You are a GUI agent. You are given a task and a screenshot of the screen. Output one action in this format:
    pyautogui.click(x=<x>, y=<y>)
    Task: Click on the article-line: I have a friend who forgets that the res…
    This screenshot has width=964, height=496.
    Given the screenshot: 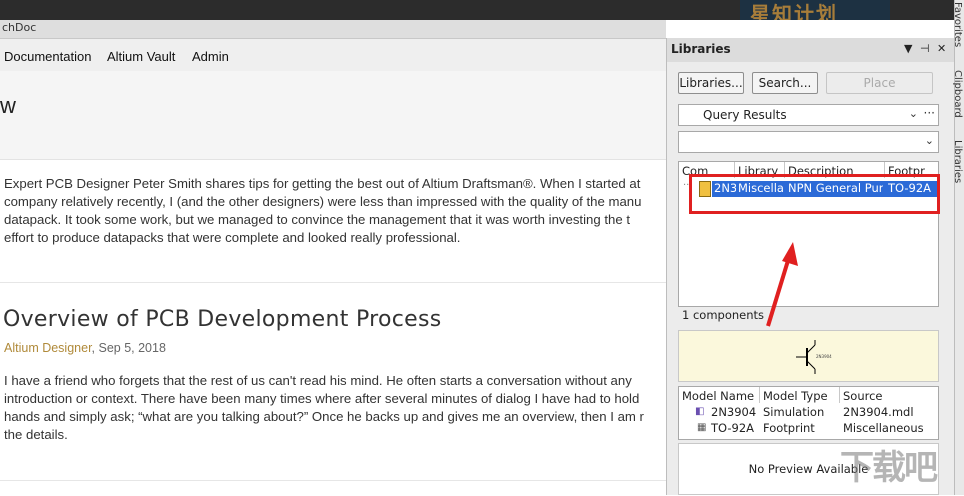 What is the action you would take?
    pyautogui.click(x=318, y=380)
    